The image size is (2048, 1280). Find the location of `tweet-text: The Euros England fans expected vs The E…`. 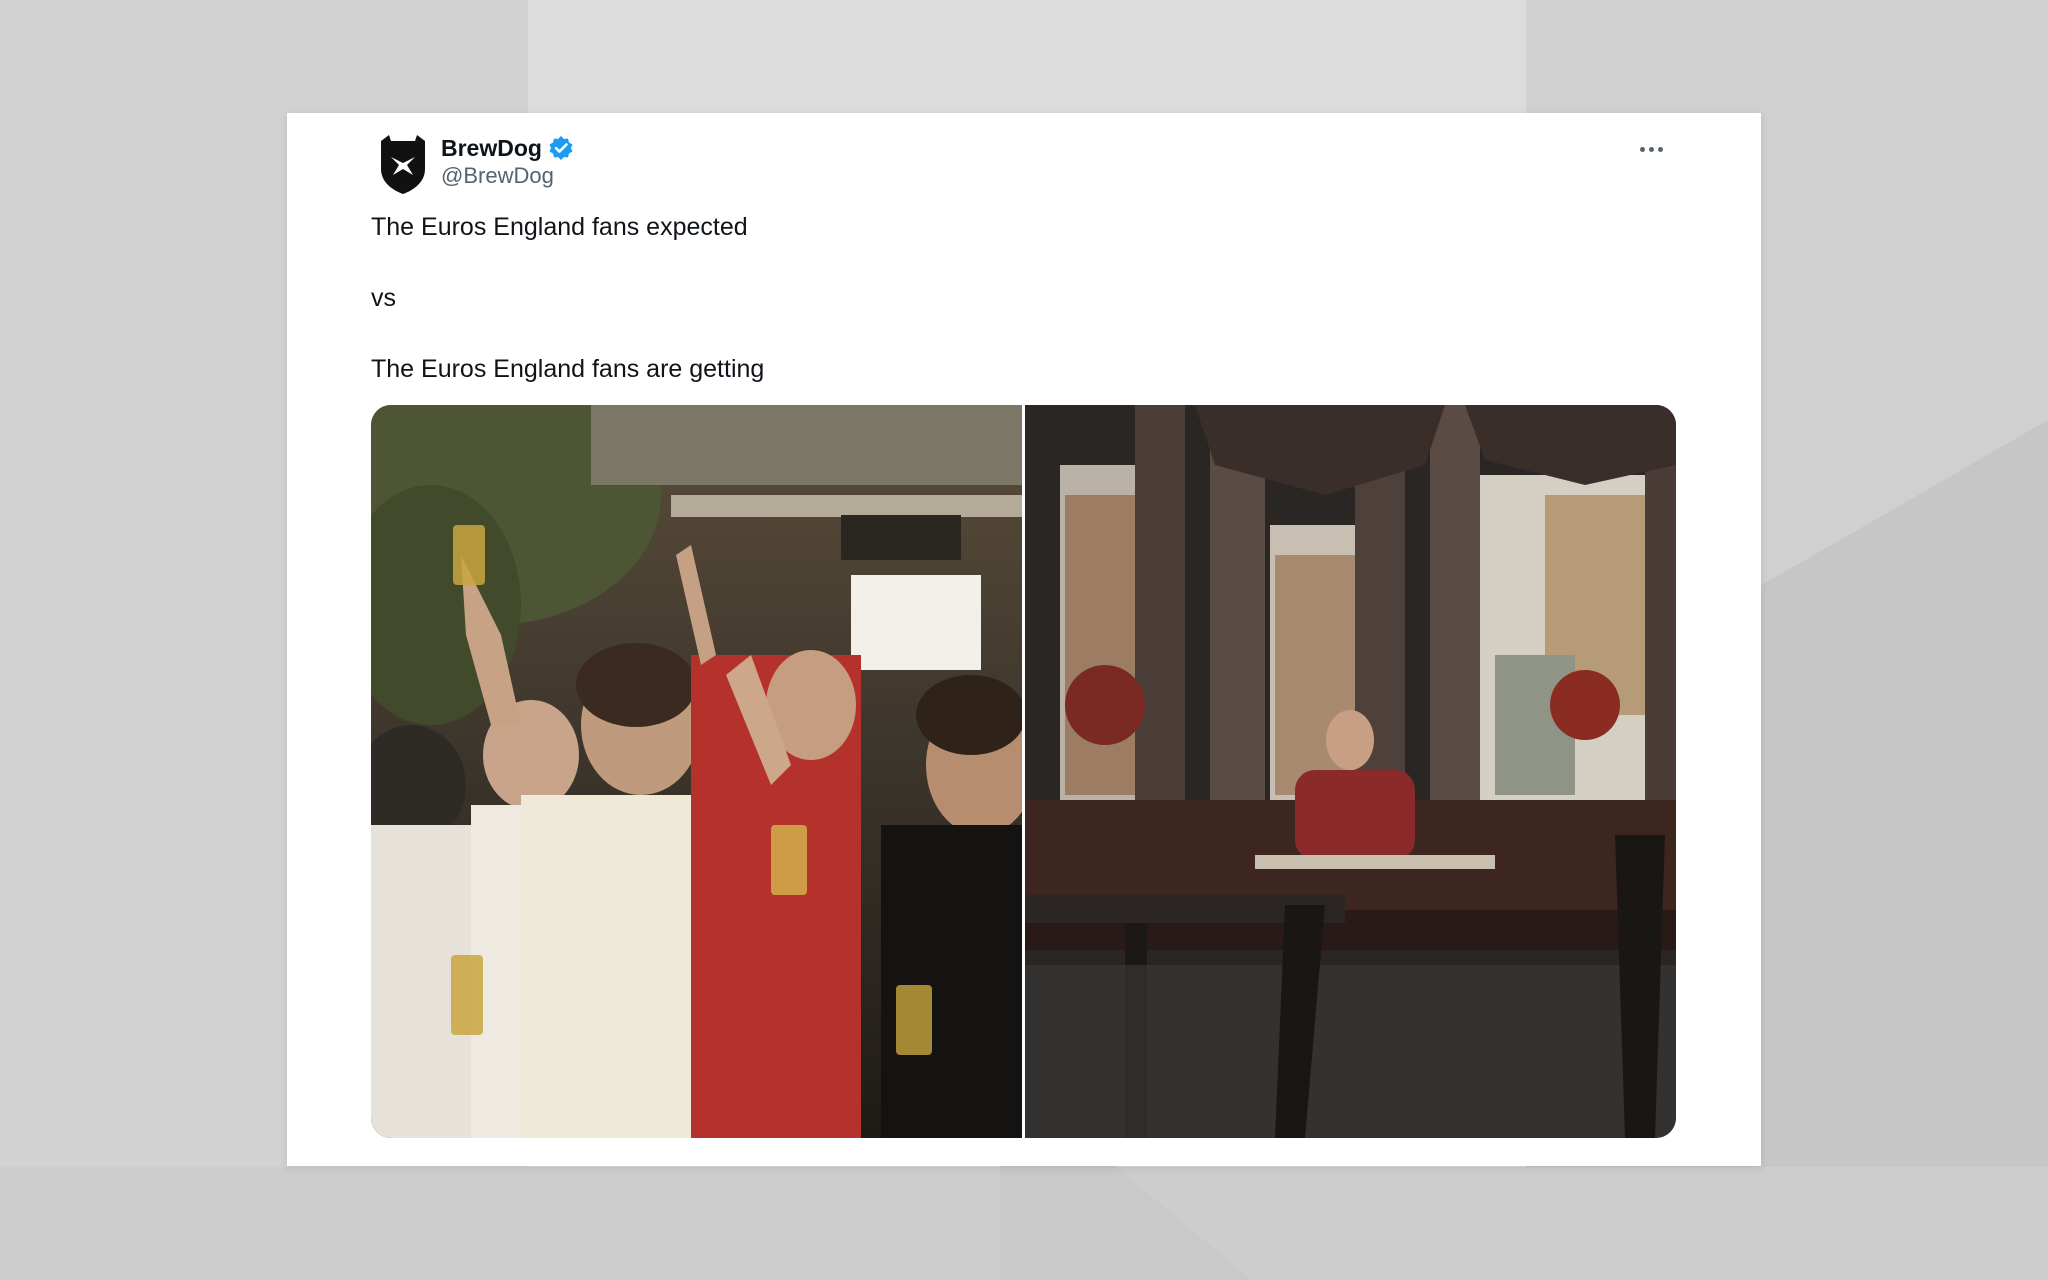

tweet-text: The Euros England fans expected vs The E… is located at coordinates (1021, 315).